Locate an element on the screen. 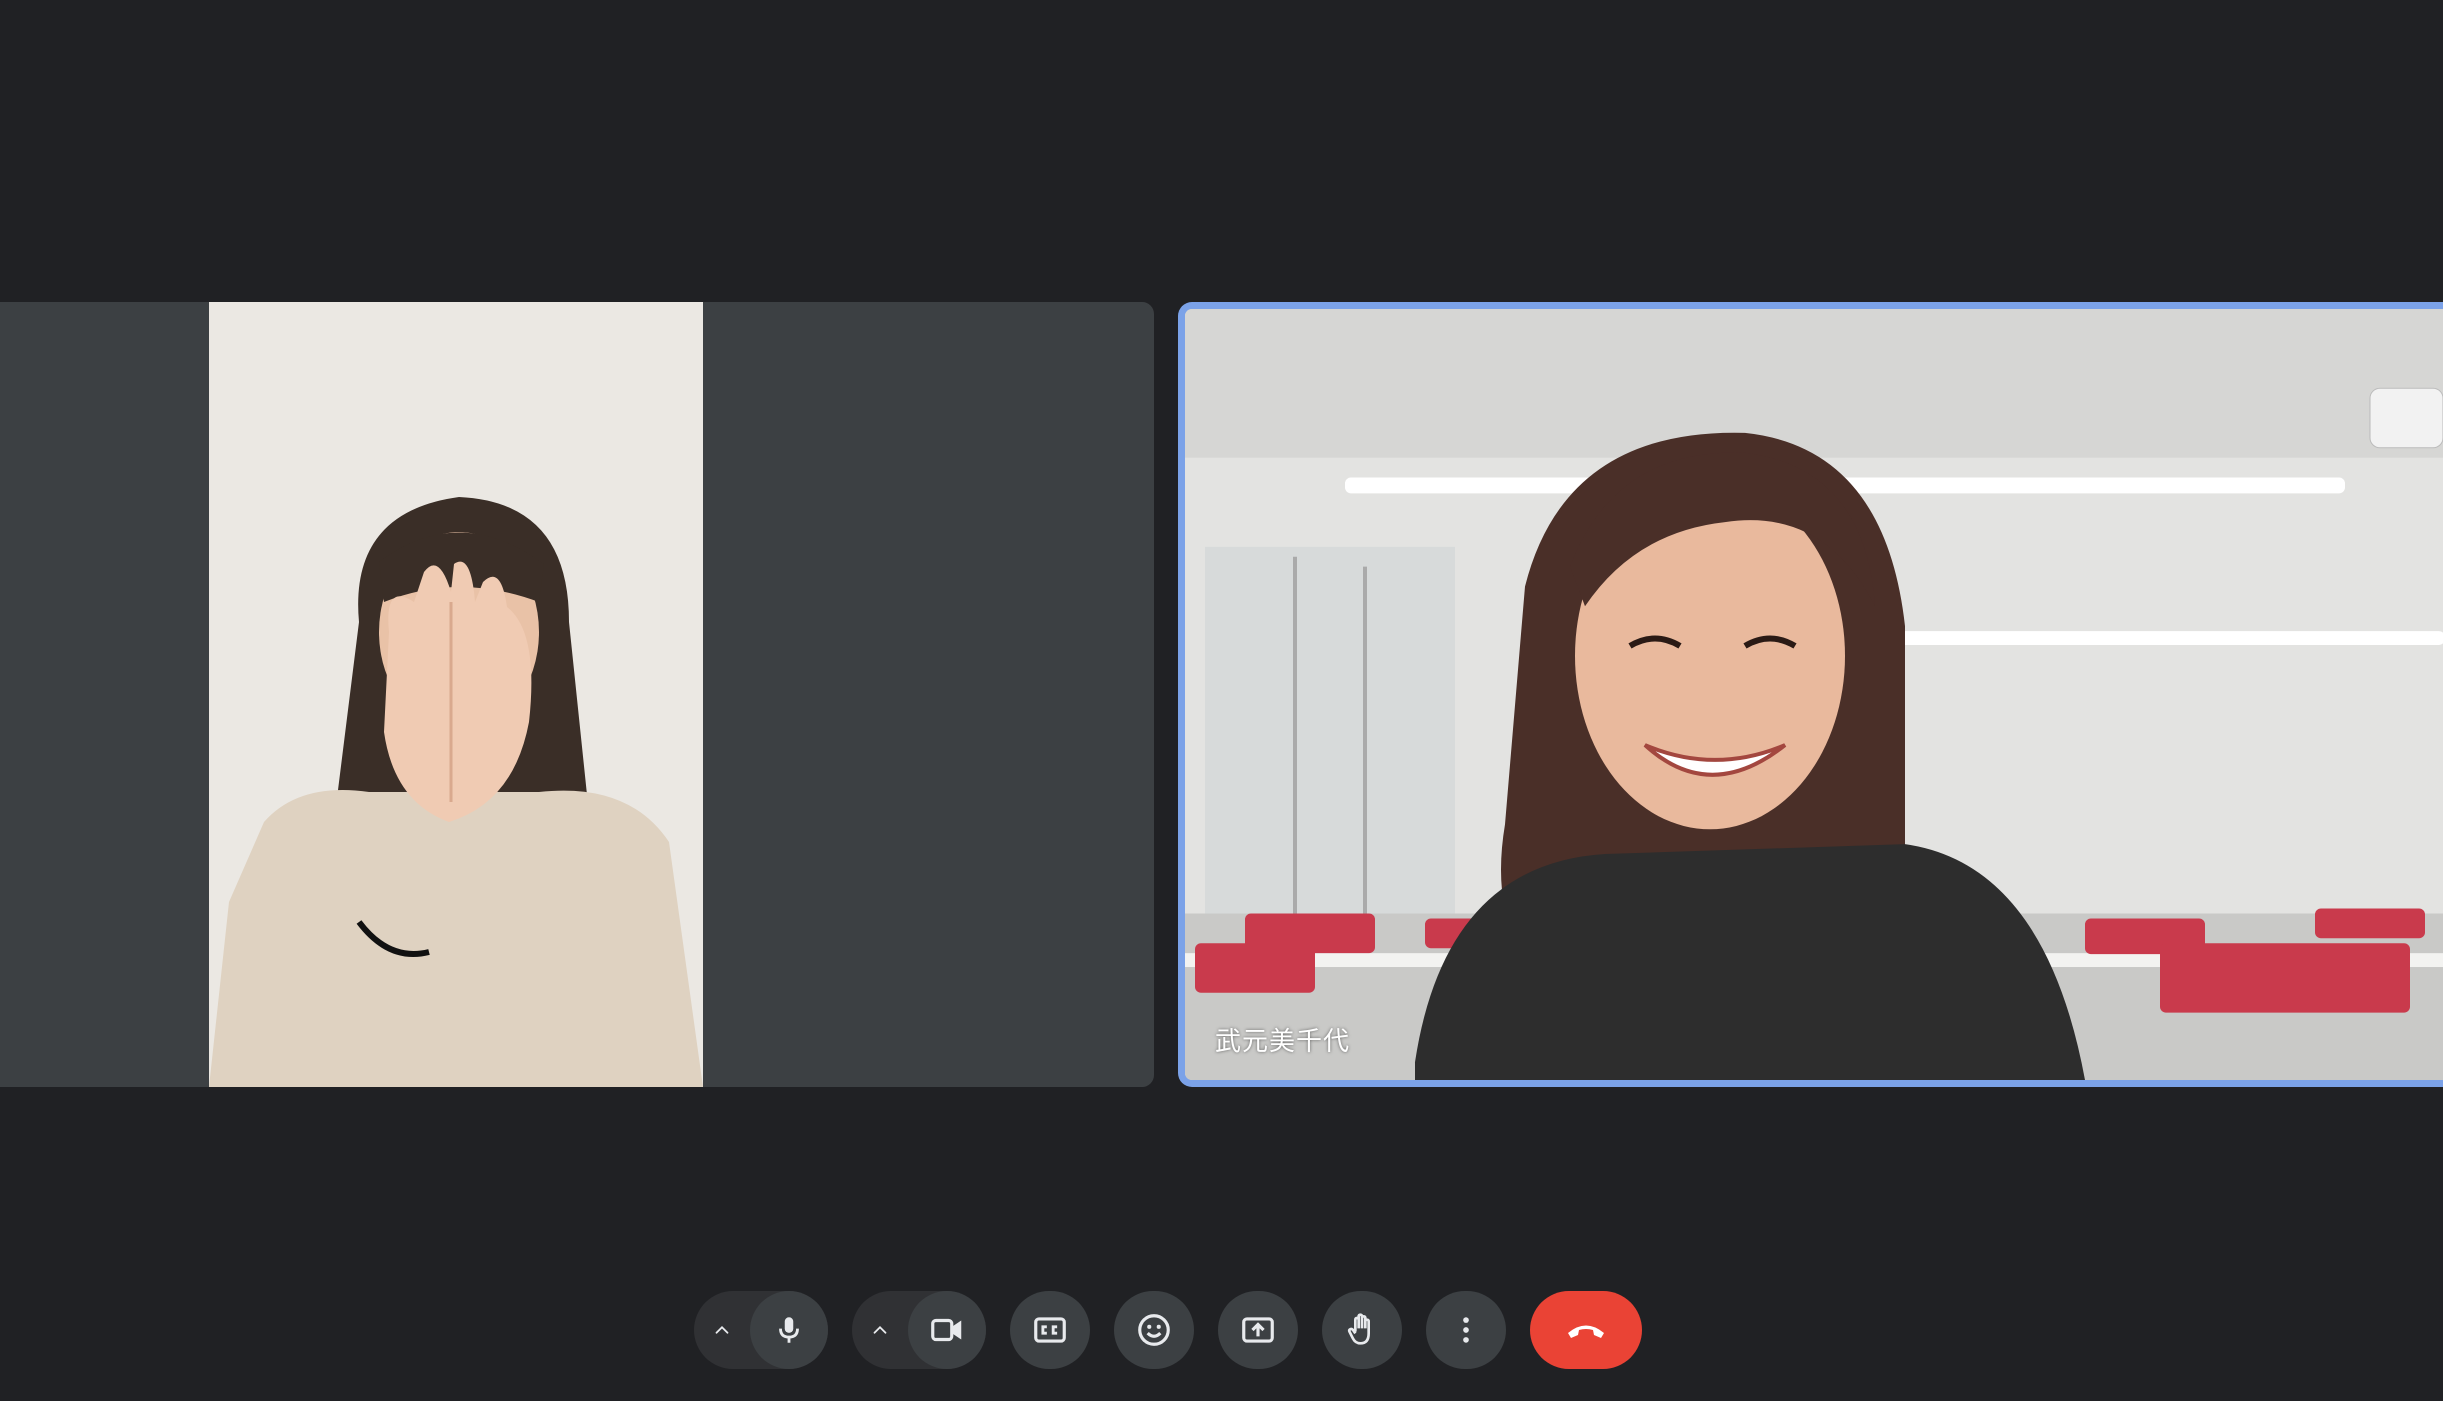 The width and height of the screenshot is (2443, 1401). video-options-button is located at coordinates (880, 1330).